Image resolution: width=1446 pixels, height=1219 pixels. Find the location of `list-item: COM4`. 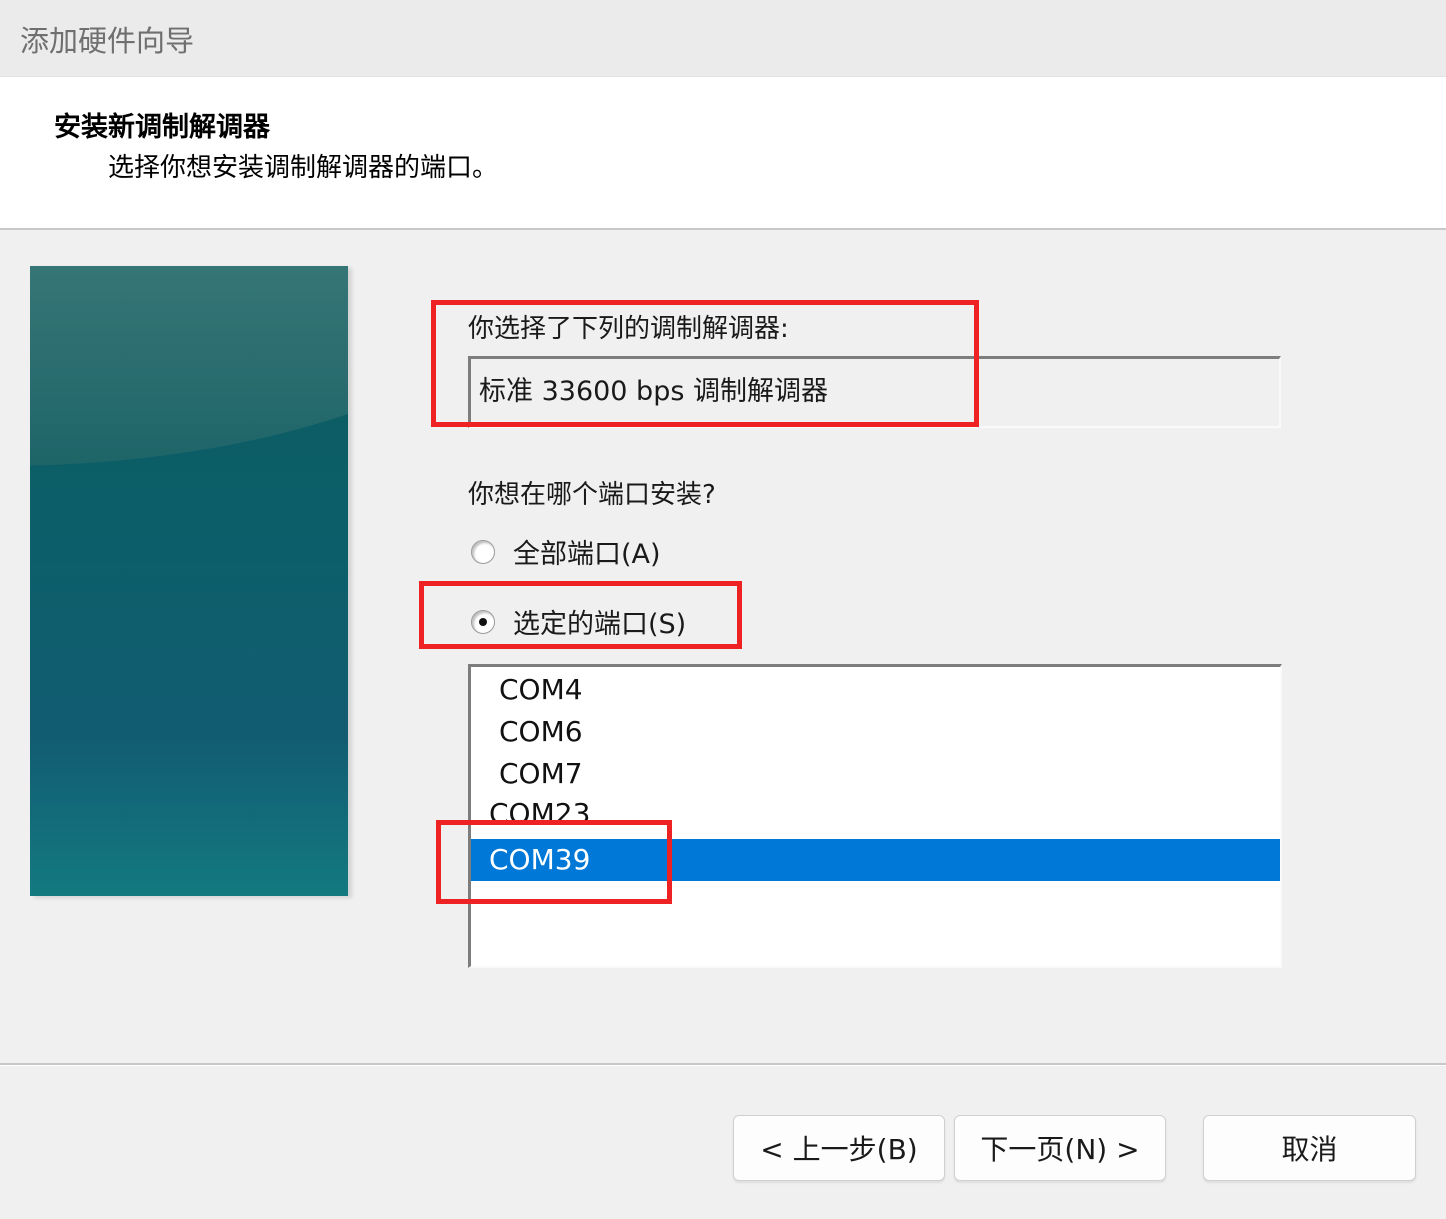

list-item: COM4 is located at coordinates (875, 690).